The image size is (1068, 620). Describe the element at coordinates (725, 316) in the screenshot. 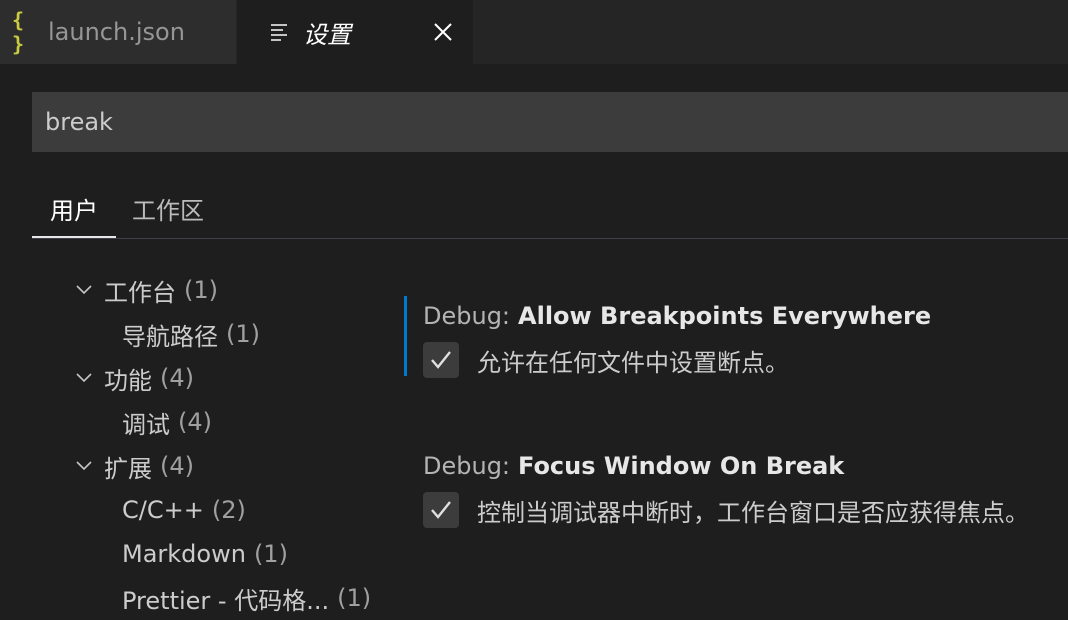

I see `setting-name: Allow Breakpoints Everywhere` at that location.